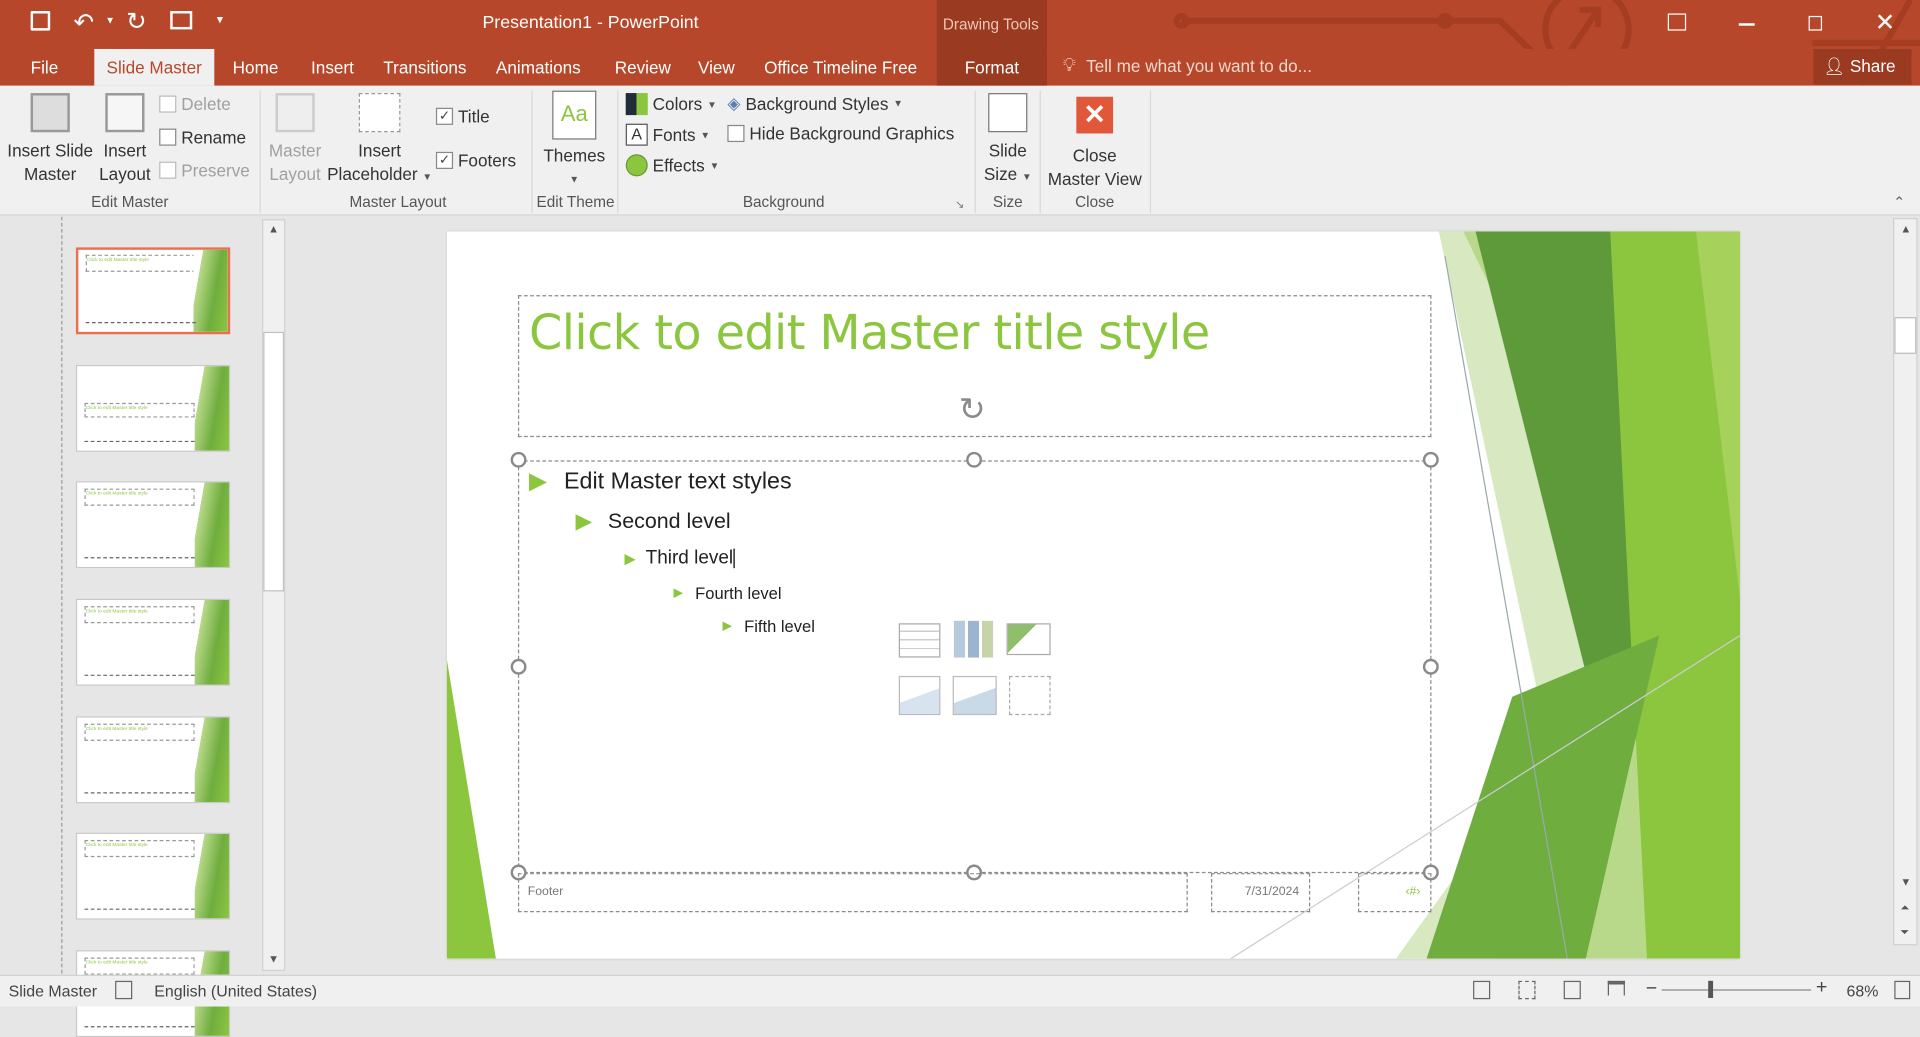  Describe the element at coordinates (1902, 990) in the screenshot. I see `fit-slide-icon` at that location.